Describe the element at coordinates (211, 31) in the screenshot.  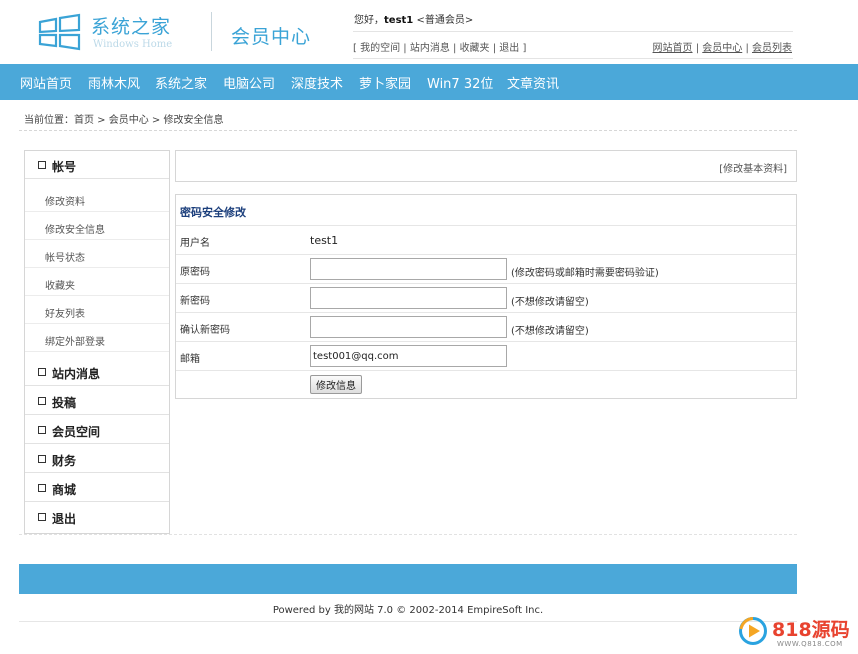
I see `logo-divider` at that location.